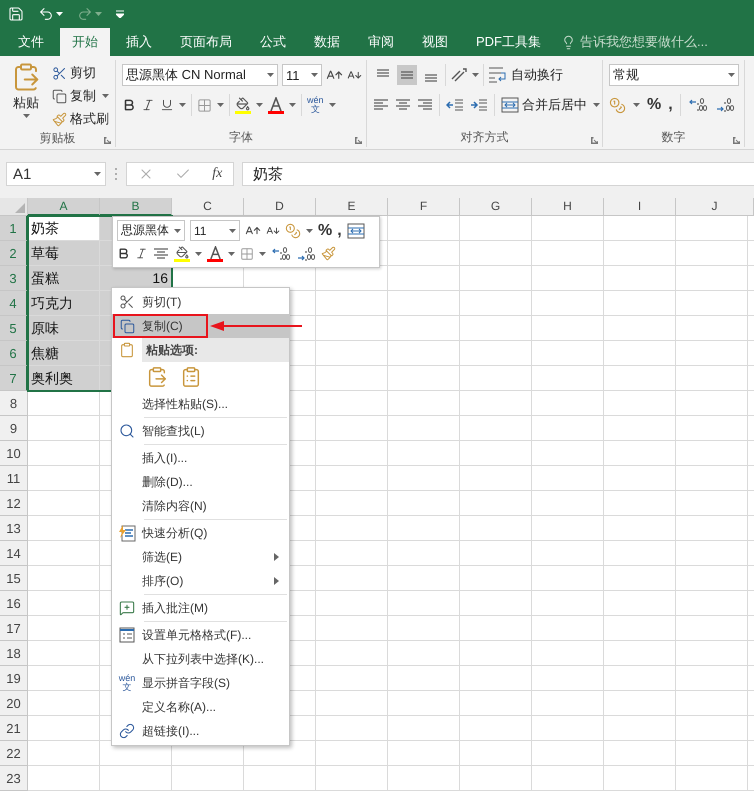  What do you see at coordinates (56, 174) in the screenshot?
I see `name-box: A1` at bounding box center [56, 174].